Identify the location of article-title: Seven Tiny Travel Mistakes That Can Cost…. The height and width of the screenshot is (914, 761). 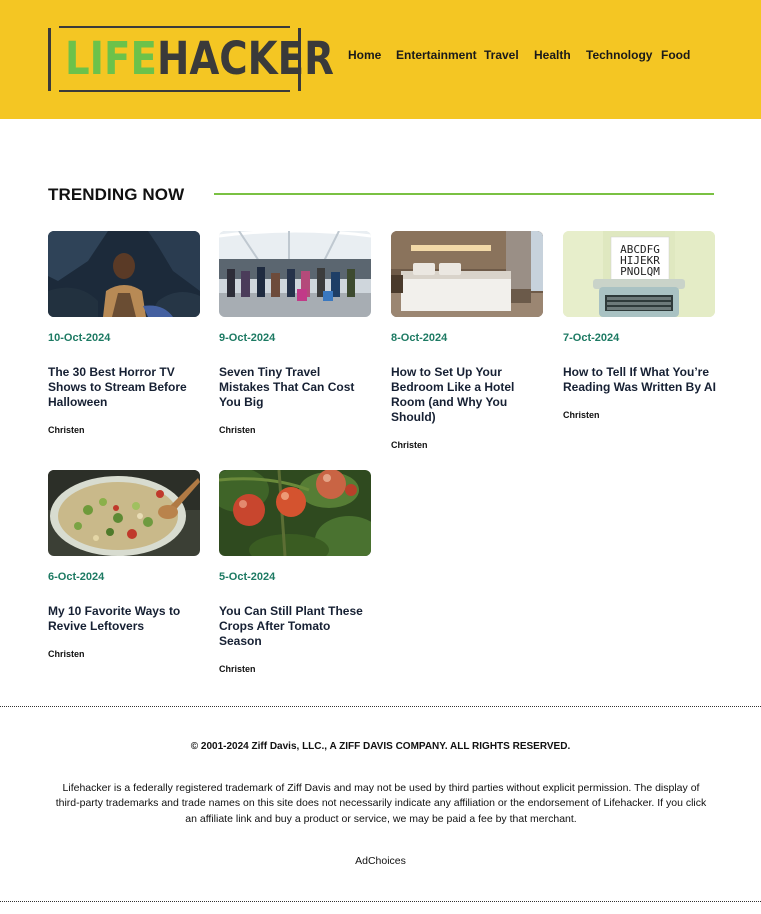
(296, 387).